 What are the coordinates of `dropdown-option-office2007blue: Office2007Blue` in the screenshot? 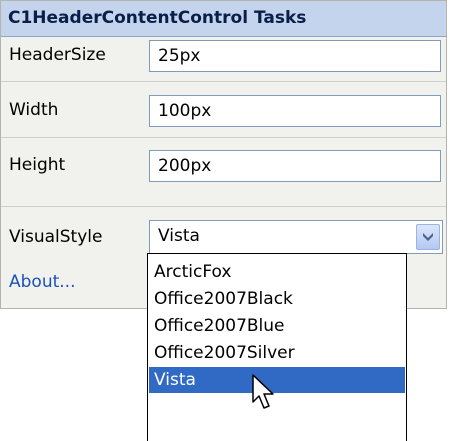 It's located at (277, 326).